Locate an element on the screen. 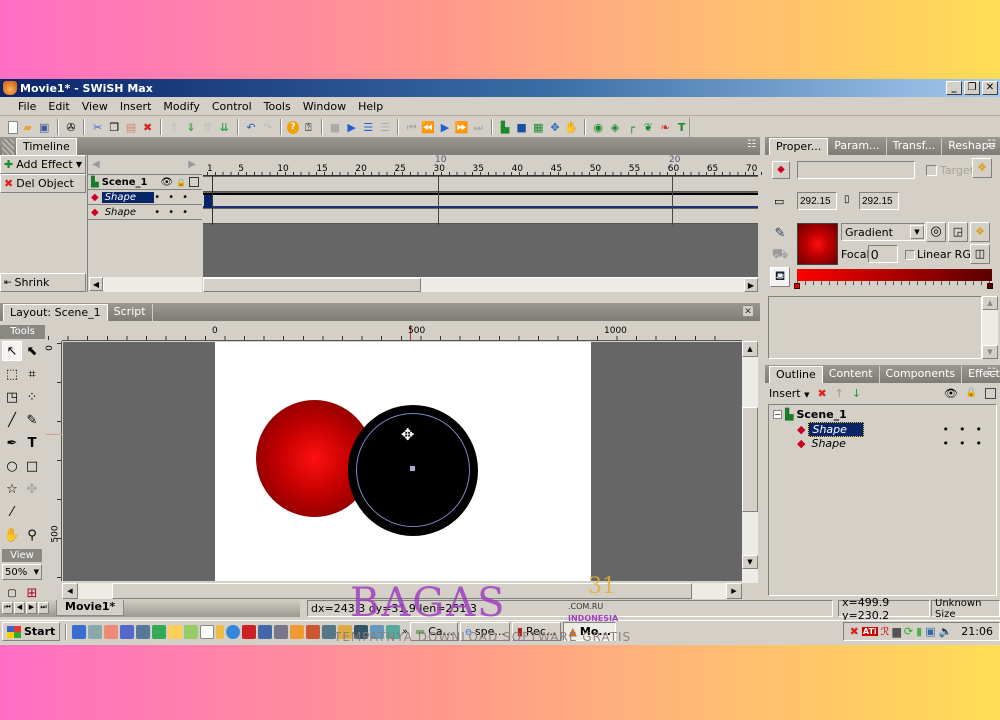 The width and height of the screenshot is (1000, 720). timeline-layer-row: ◆ Shape ••• is located at coordinates (145, 197).